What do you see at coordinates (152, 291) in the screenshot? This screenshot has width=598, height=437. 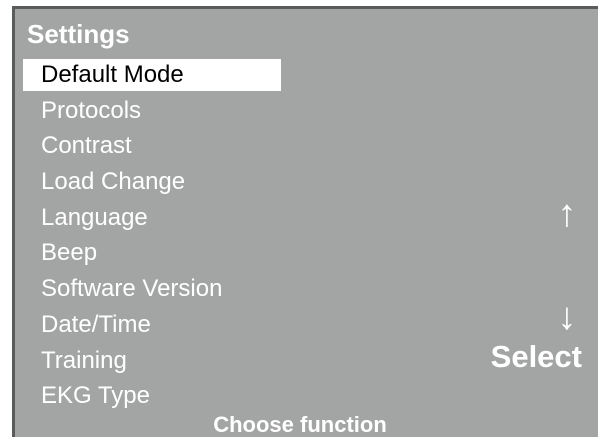 I see `menu-item-software-version: Software Version` at bounding box center [152, 291].